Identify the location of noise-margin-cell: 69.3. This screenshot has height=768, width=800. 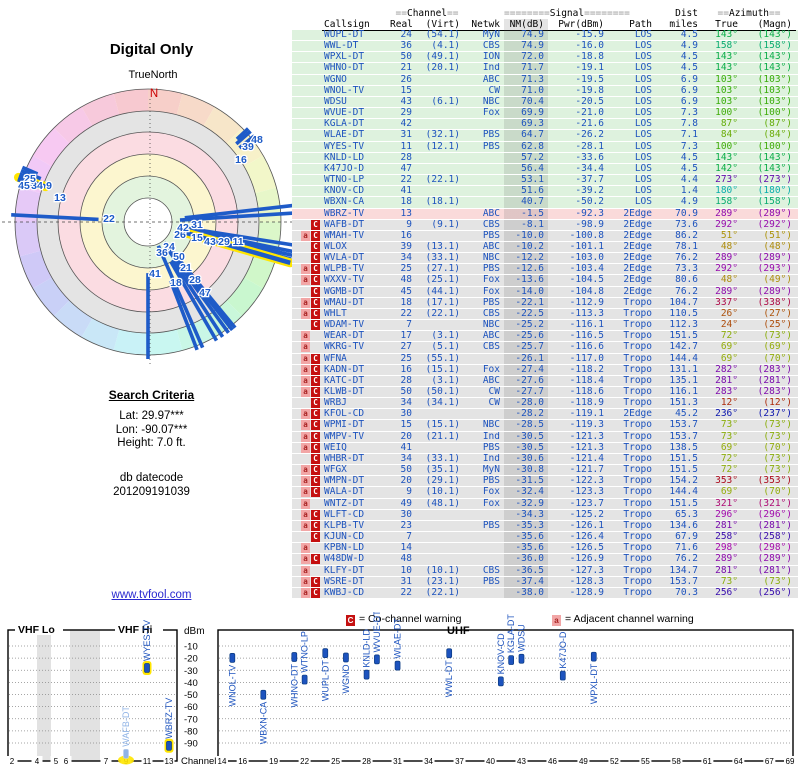
(526, 124).